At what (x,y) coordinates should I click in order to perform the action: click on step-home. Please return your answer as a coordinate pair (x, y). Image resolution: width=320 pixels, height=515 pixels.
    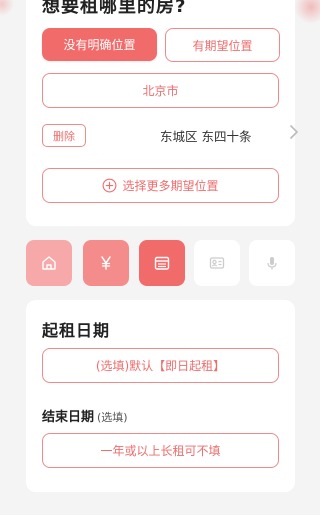
    Looking at the image, I should click on (49, 263).